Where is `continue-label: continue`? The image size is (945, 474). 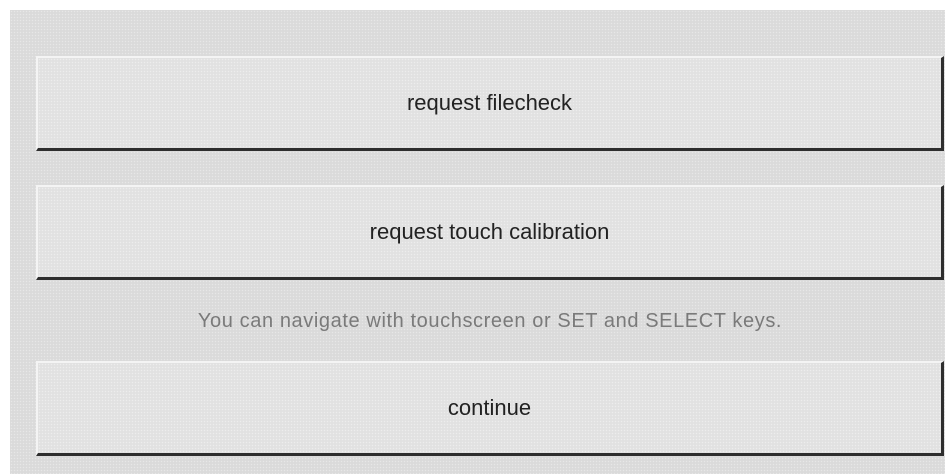 continue-label: continue is located at coordinates (489, 407).